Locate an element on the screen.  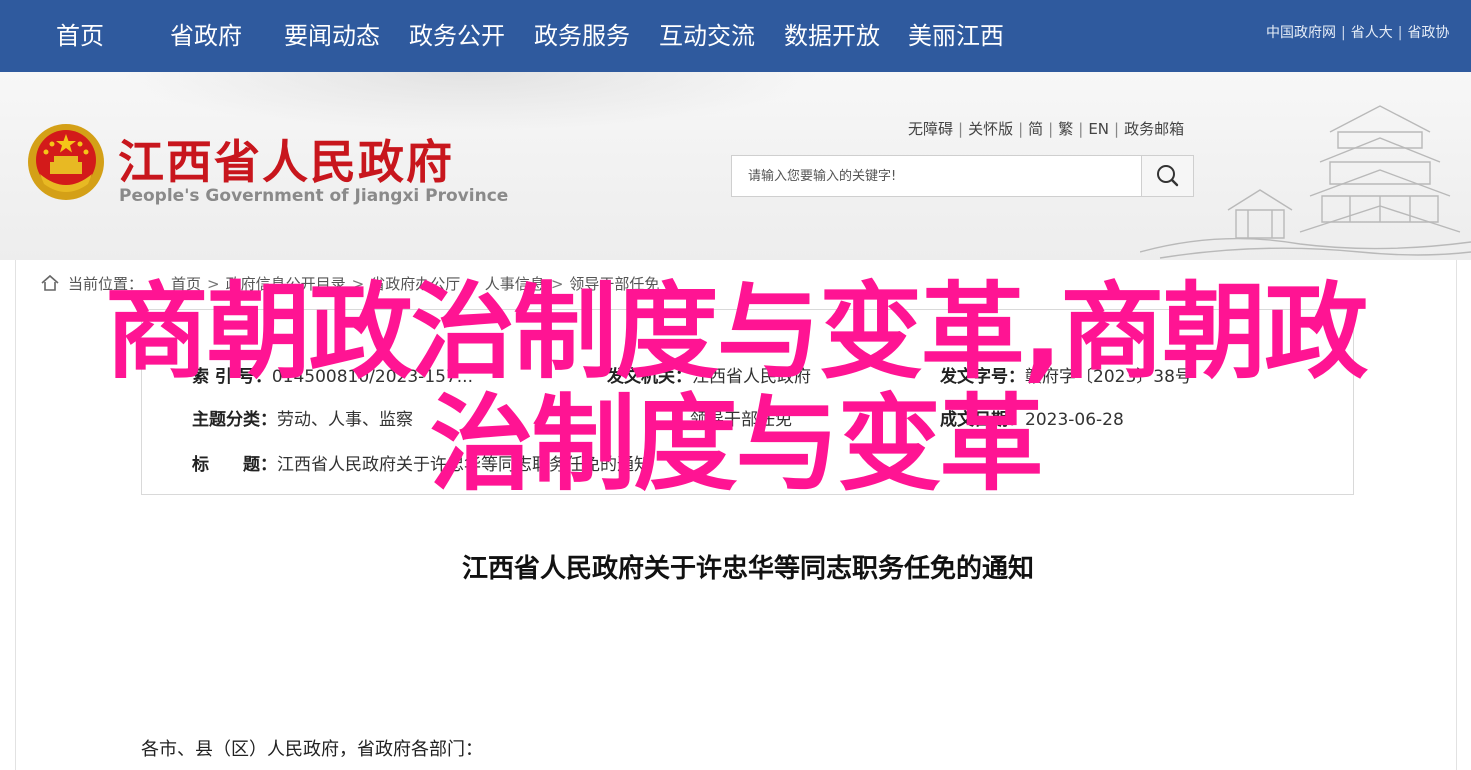
nav-item-home: 首页 is located at coordinates (80, 36).